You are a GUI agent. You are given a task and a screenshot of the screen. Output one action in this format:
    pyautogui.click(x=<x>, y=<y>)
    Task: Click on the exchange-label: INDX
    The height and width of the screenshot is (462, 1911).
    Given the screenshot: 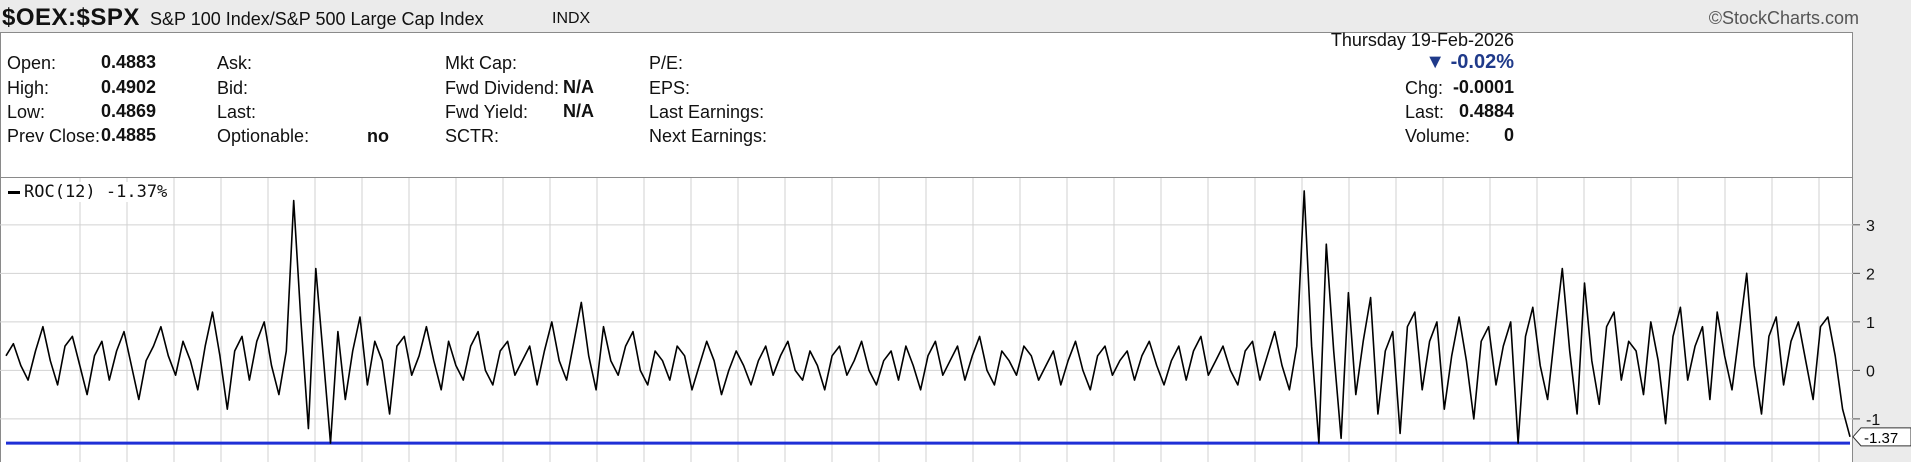 What is the action you would take?
    pyautogui.click(x=571, y=18)
    